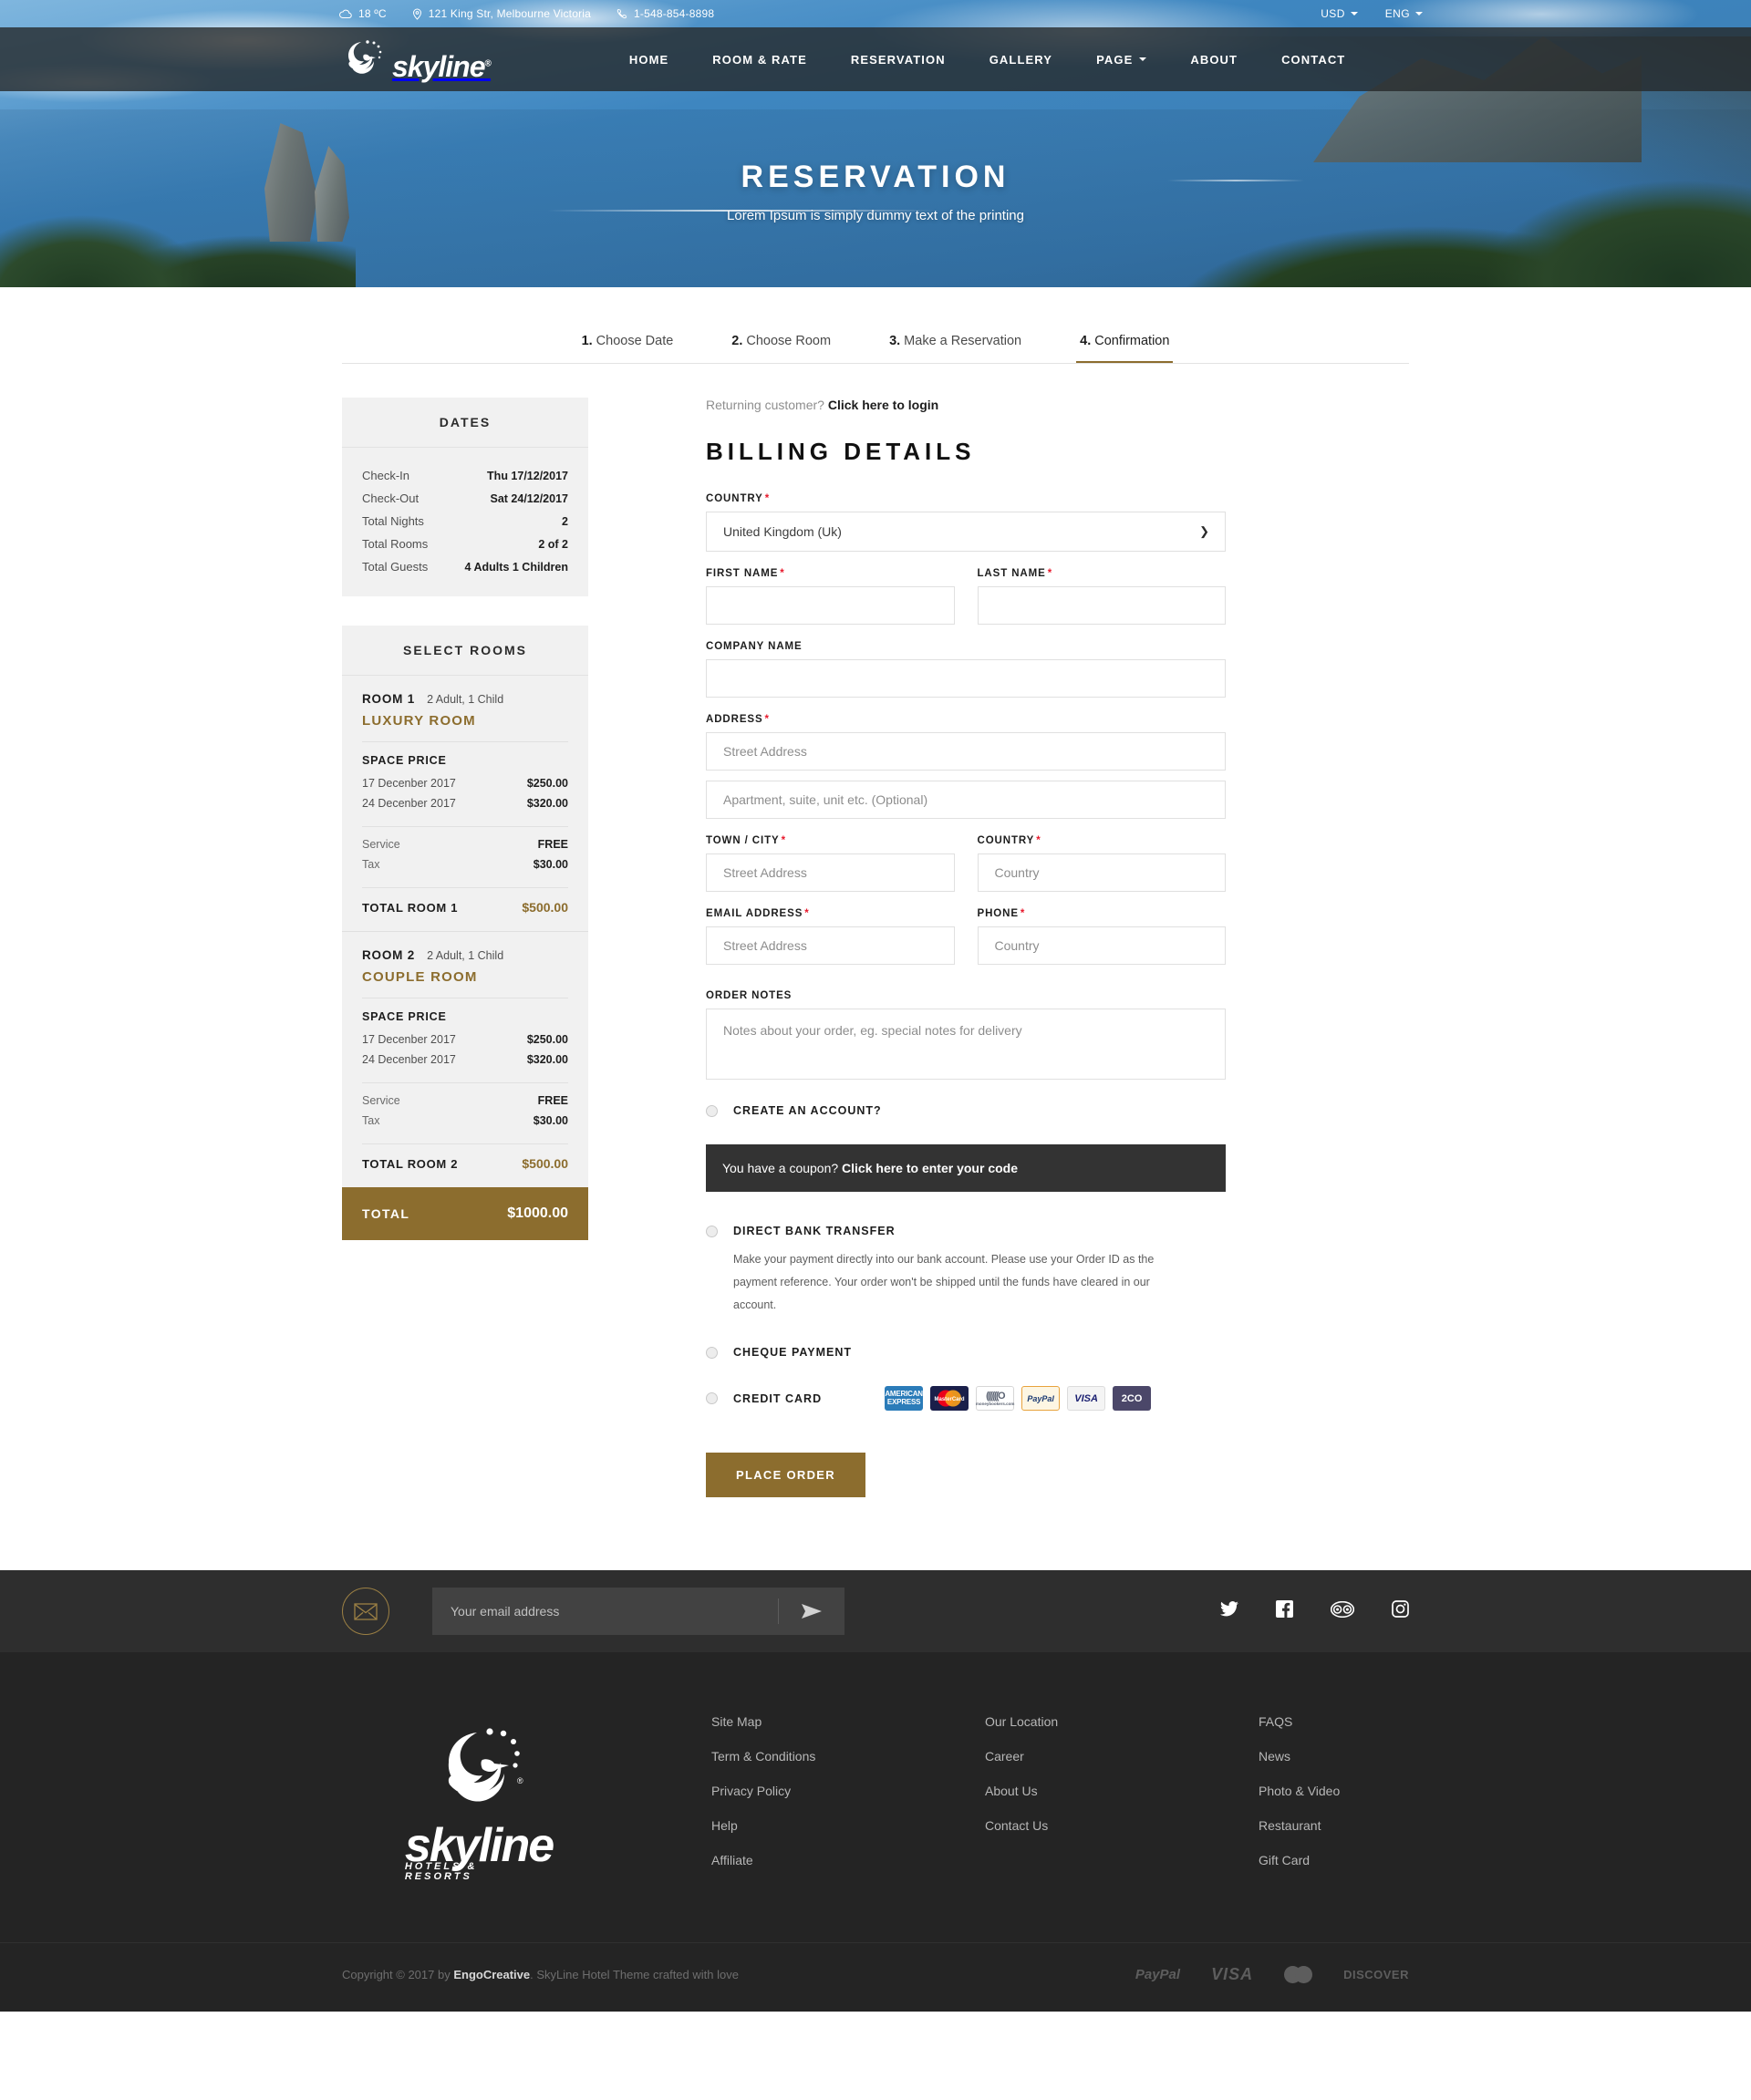 This screenshot has width=1751, height=2100. I want to click on row-label: Total Nights, so click(393, 521).